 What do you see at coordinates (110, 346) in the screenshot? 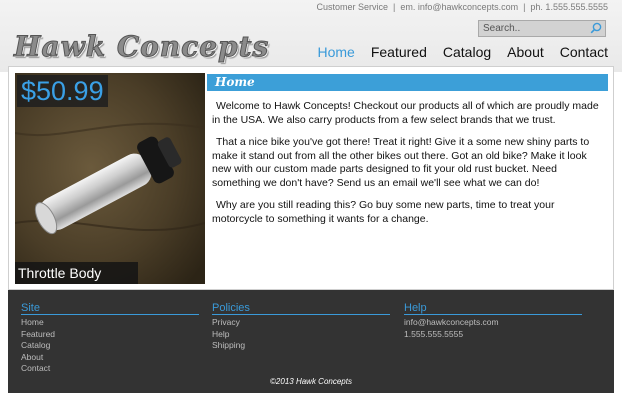
I see `footer-link-catalog: Catalog` at bounding box center [110, 346].